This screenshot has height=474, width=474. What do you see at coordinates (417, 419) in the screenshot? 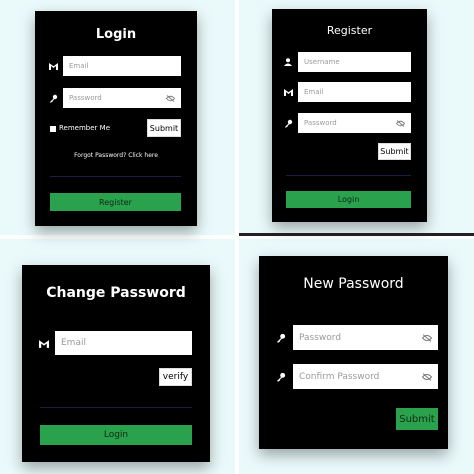
I see `new-password-submit-button: Submit` at bounding box center [417, 419].